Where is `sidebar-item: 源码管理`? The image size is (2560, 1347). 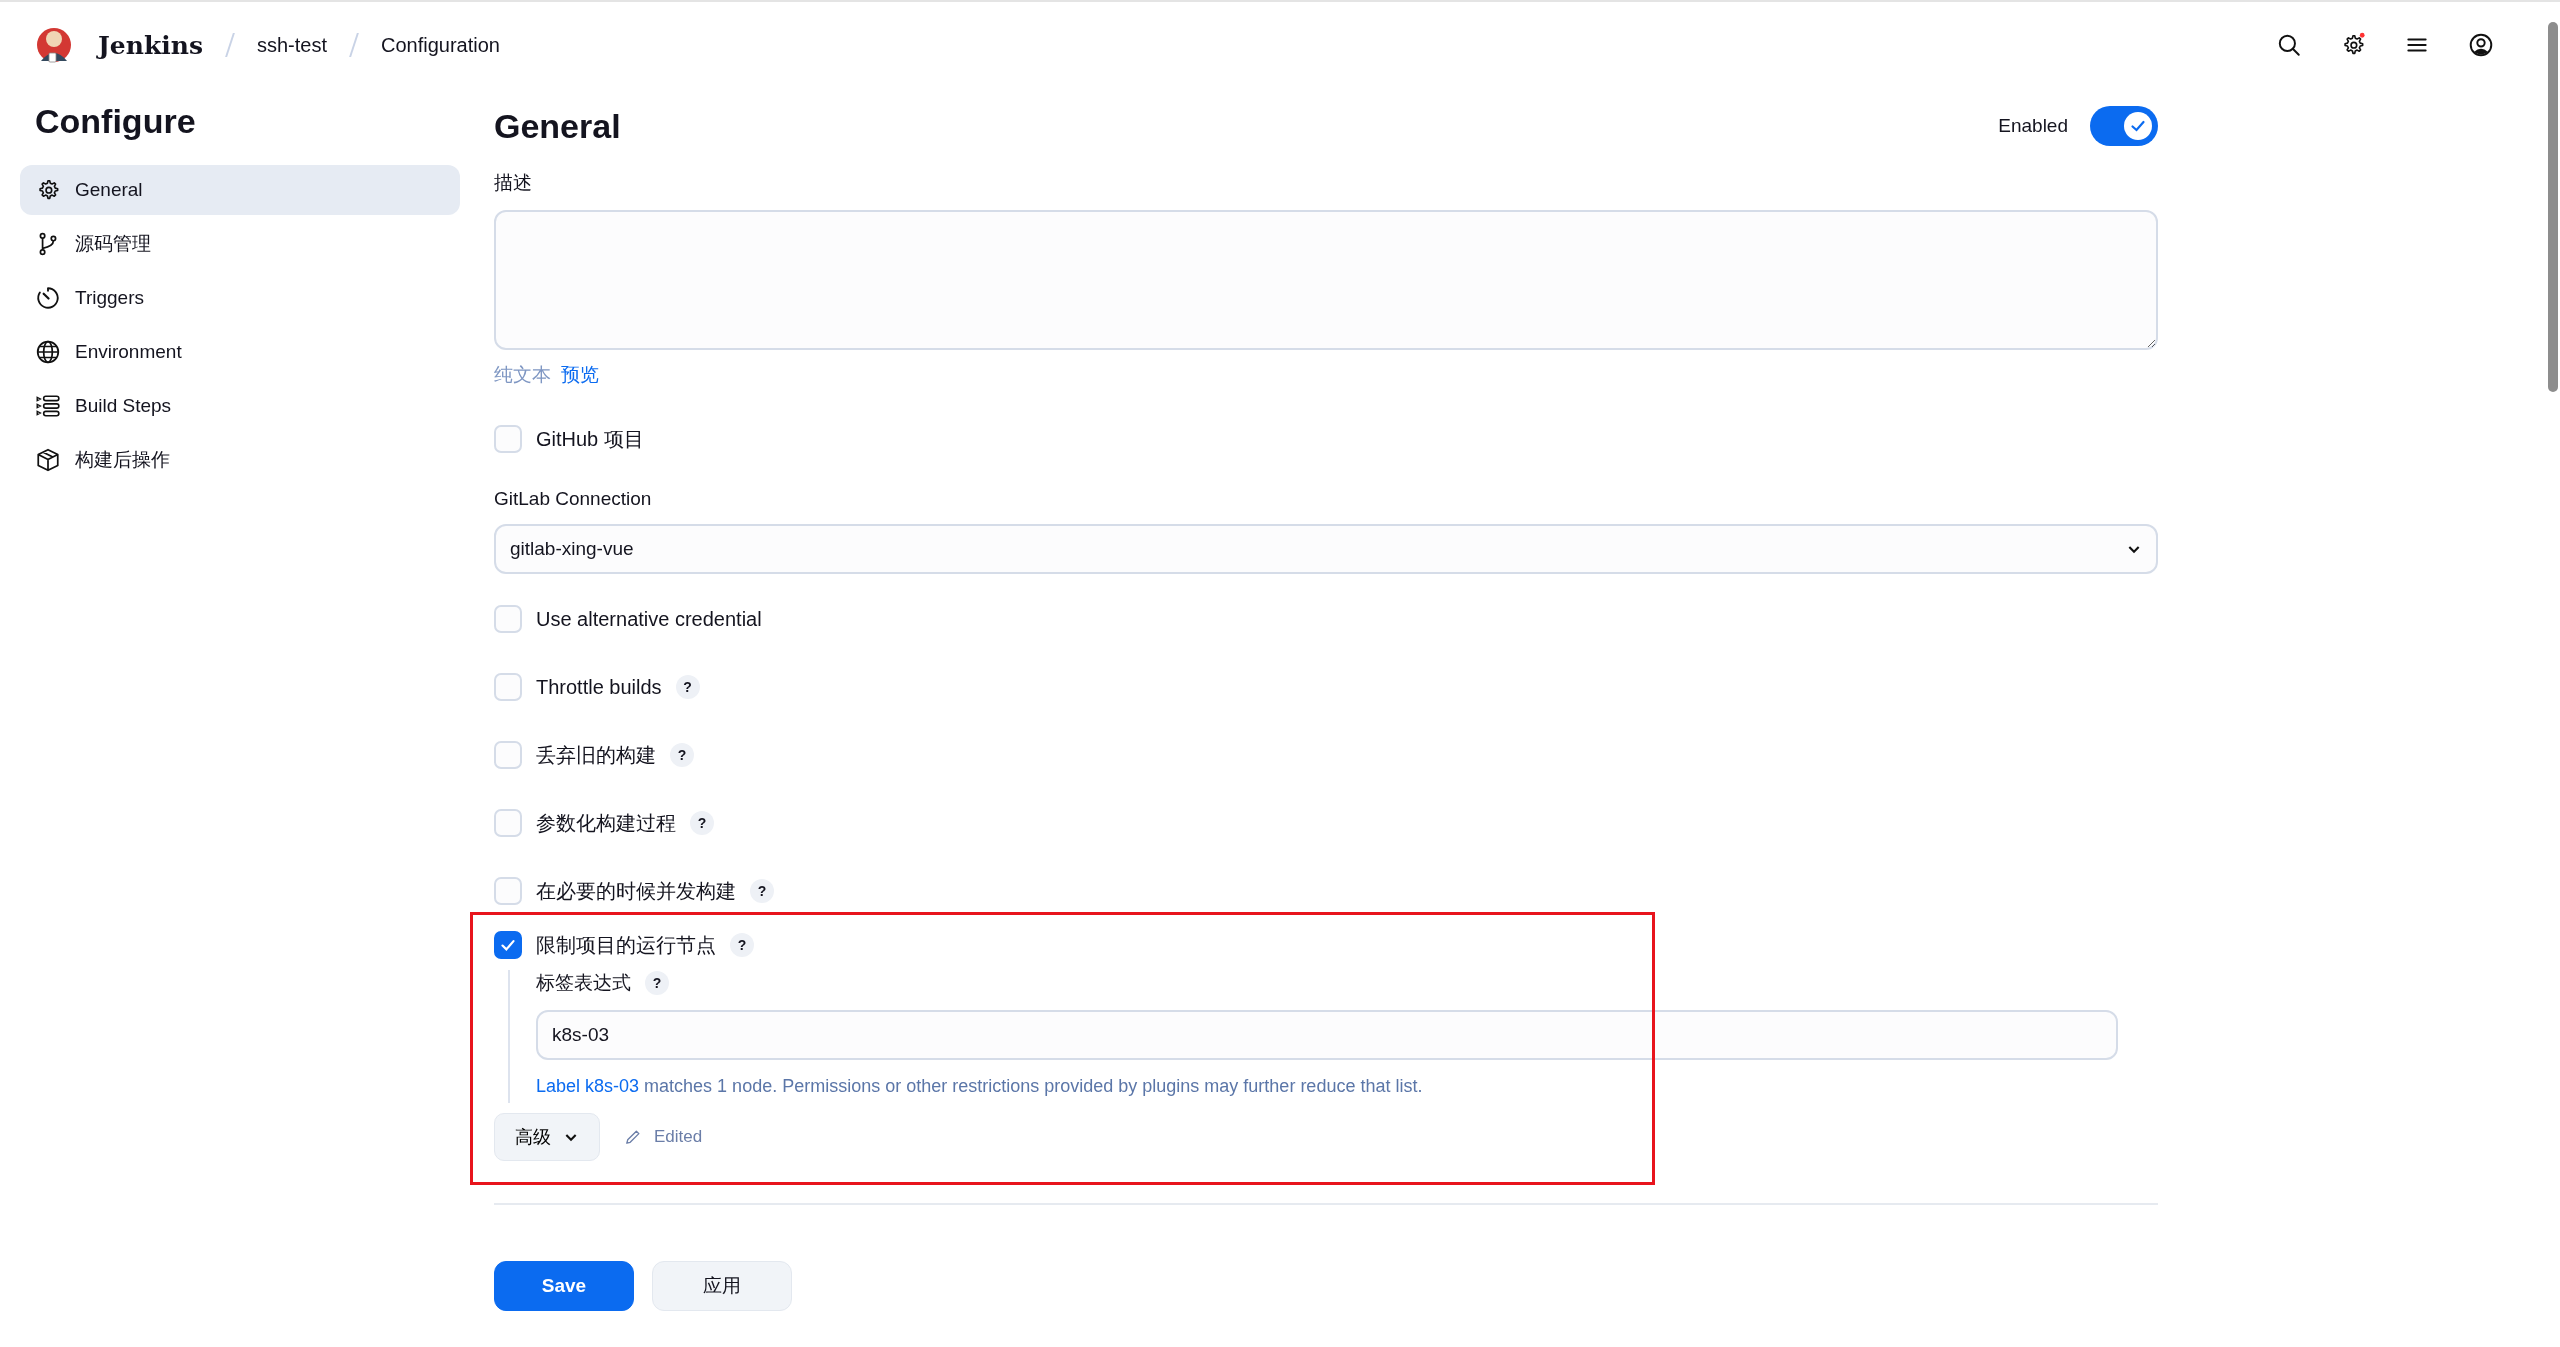 sidebar-item: 源码管理 is located at coordinates (240, 244).